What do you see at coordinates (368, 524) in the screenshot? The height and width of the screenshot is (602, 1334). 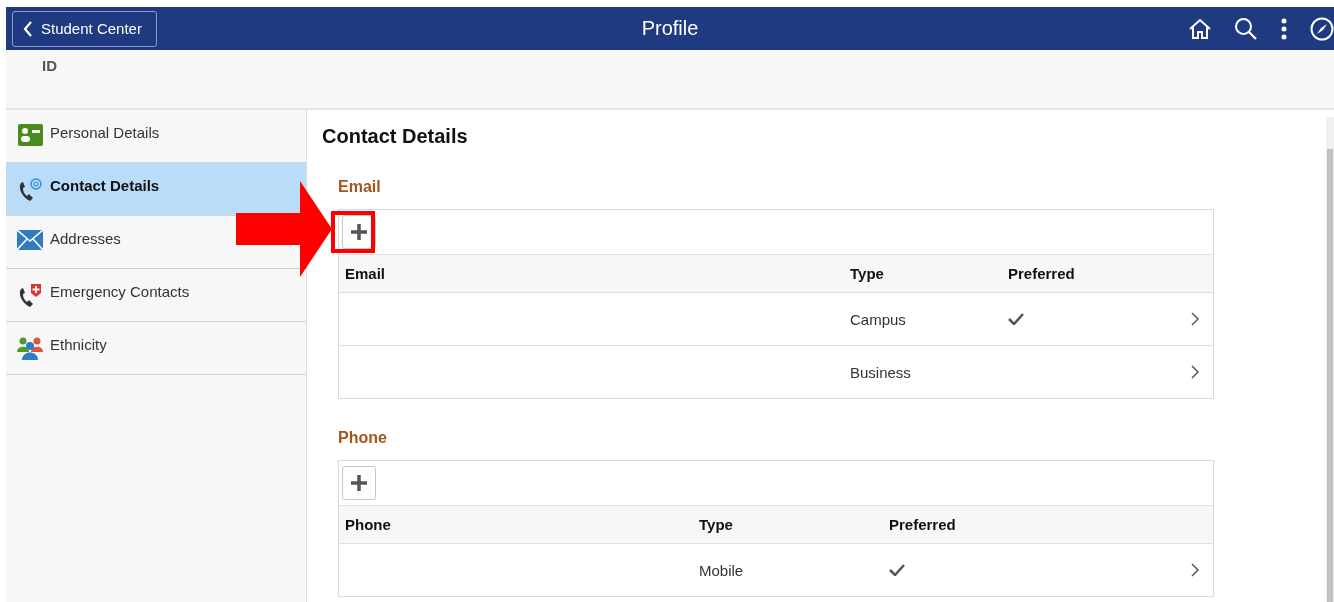 I see `column-header: Phone` at bounding box center [368, 524].